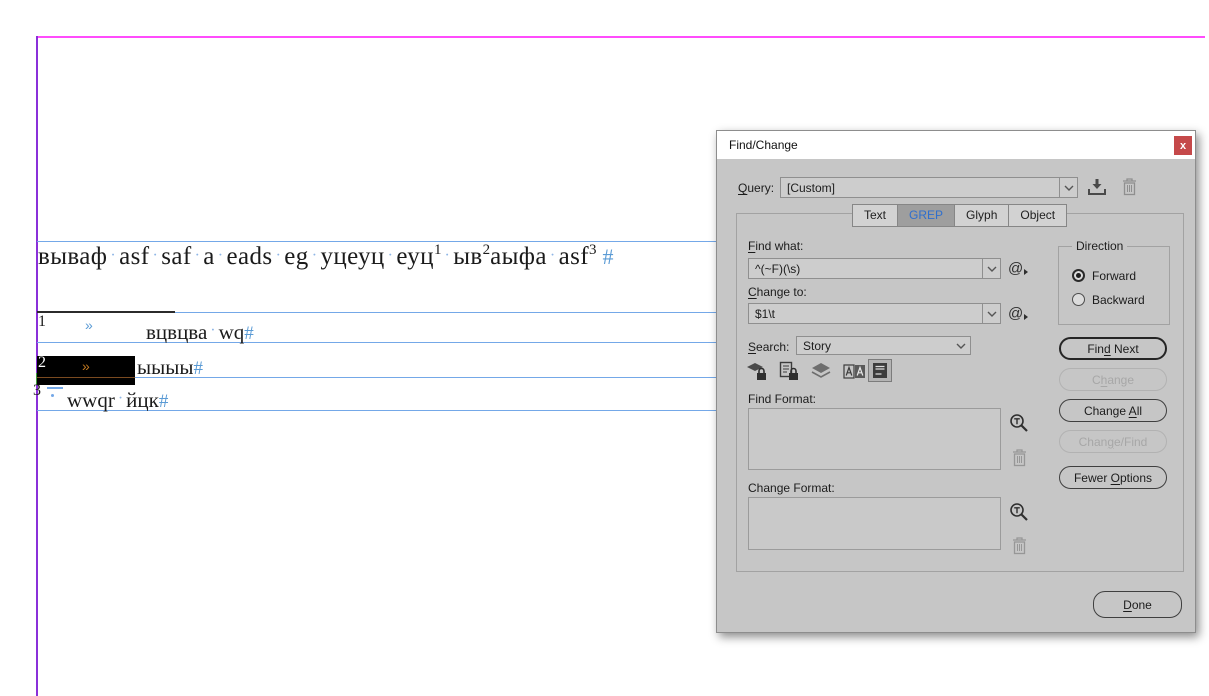 The height and width of the screenshot is (696, 1209). I want to click on change-to-value: $1\t, so click(765, 313).